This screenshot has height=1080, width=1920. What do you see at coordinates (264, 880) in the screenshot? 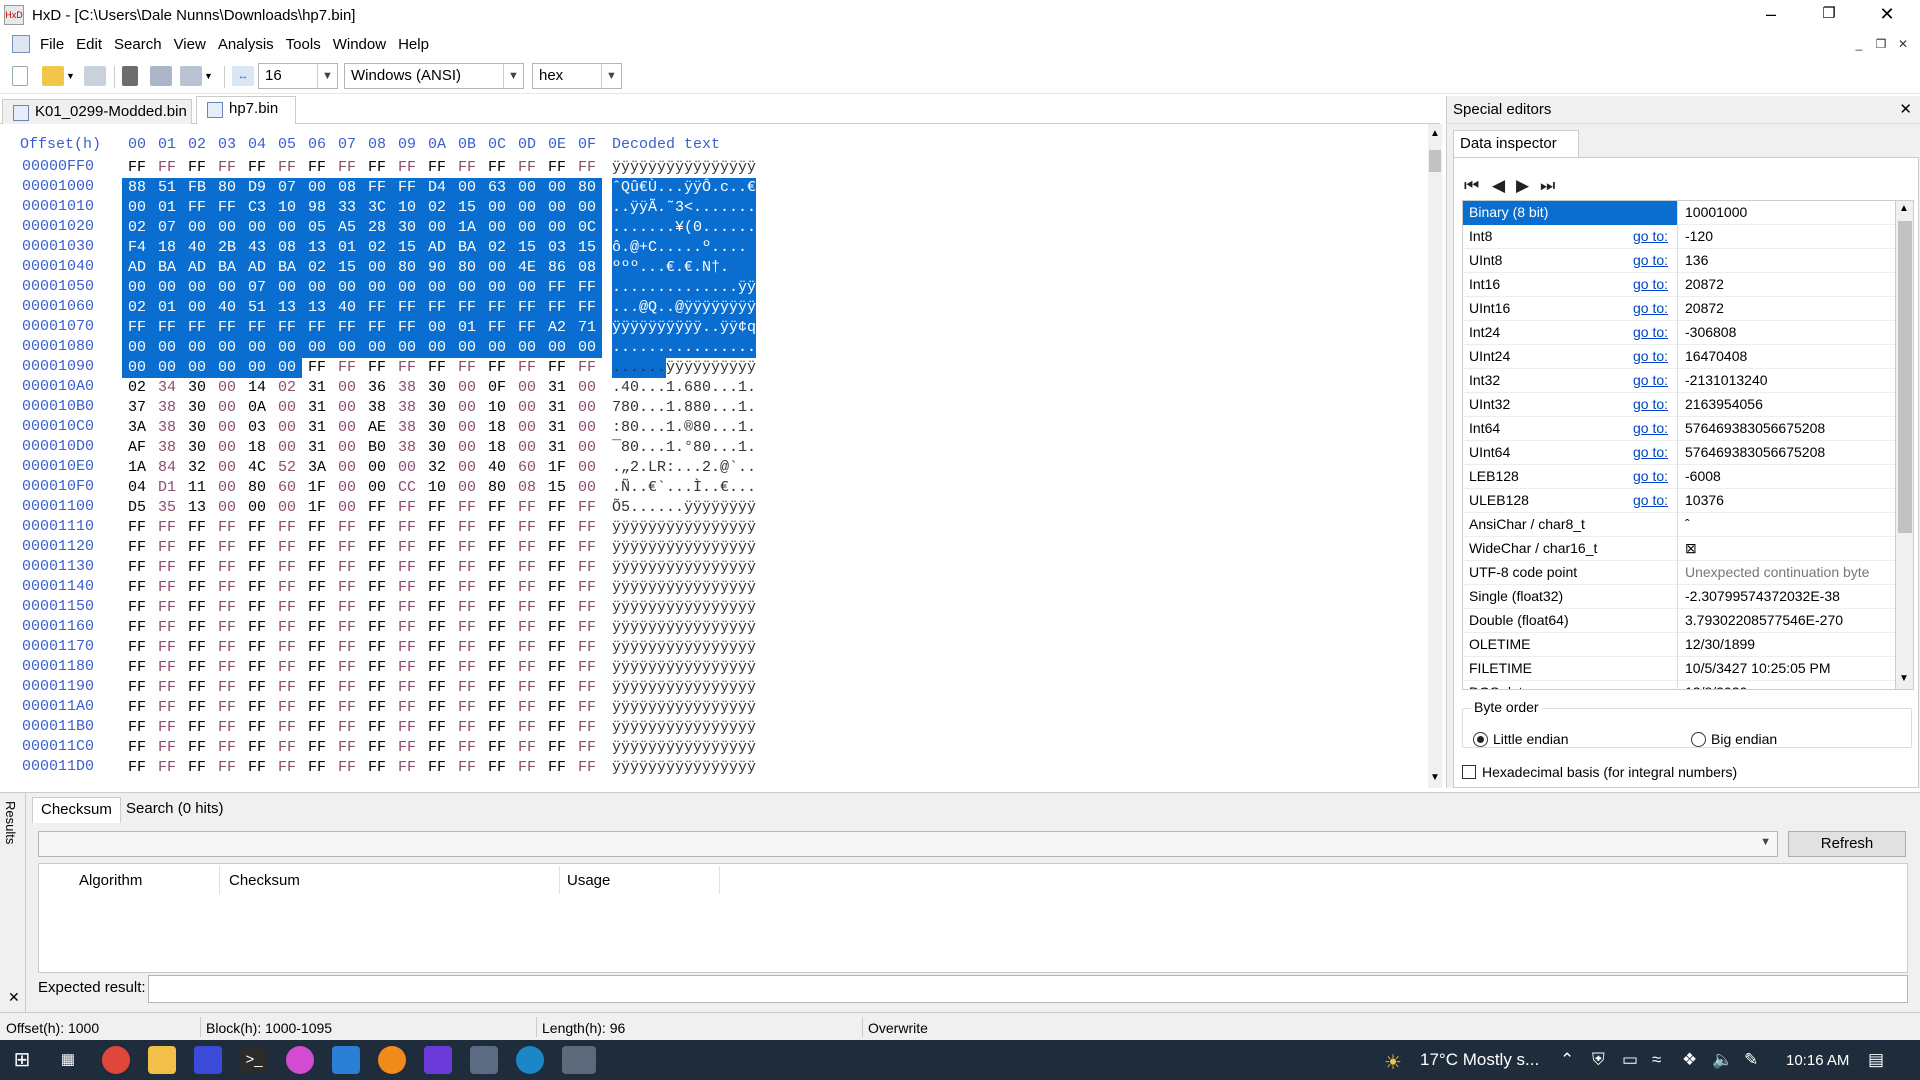
I see `column-checksum: Checksum` at bounding box center [264, 880].